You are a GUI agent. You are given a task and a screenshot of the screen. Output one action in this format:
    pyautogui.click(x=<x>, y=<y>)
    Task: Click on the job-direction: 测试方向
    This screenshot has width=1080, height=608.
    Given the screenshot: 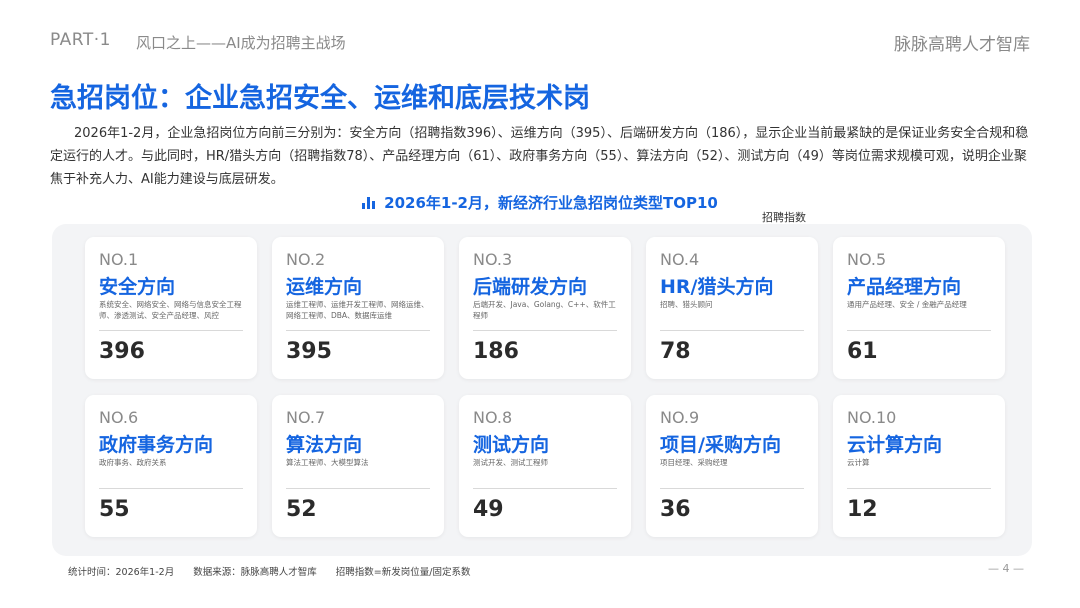 What is the action you would take?
    pyautogui.click(x=511, y=445)
    